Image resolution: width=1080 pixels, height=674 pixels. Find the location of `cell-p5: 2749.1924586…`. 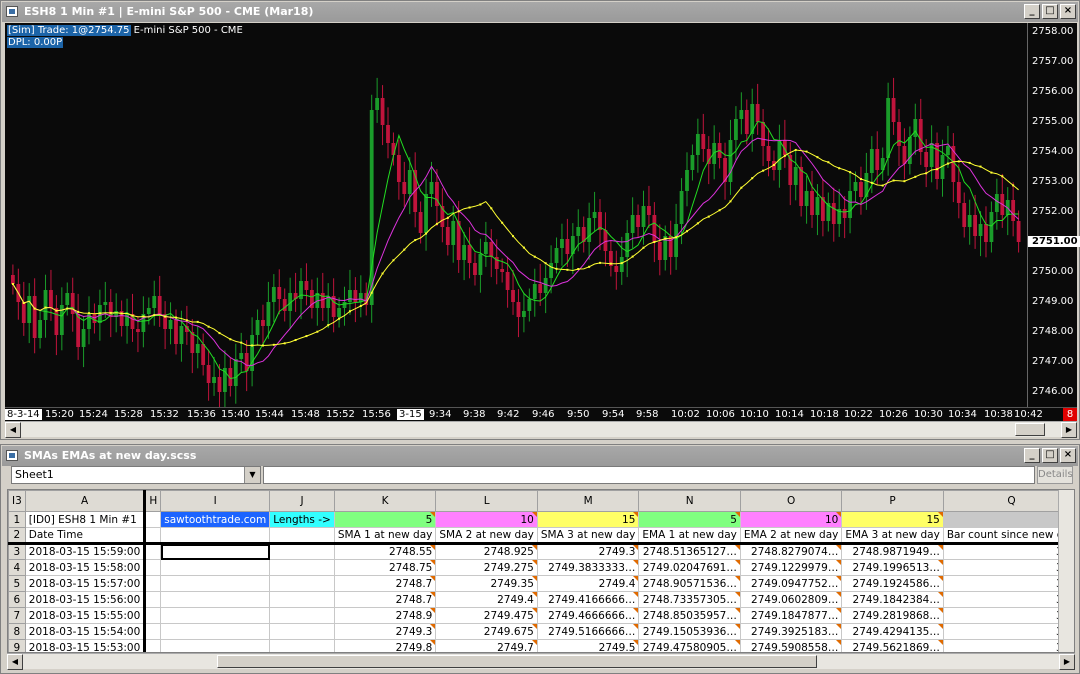

cell-p5: 2749.1924586… is located at coordinates (892, 583).